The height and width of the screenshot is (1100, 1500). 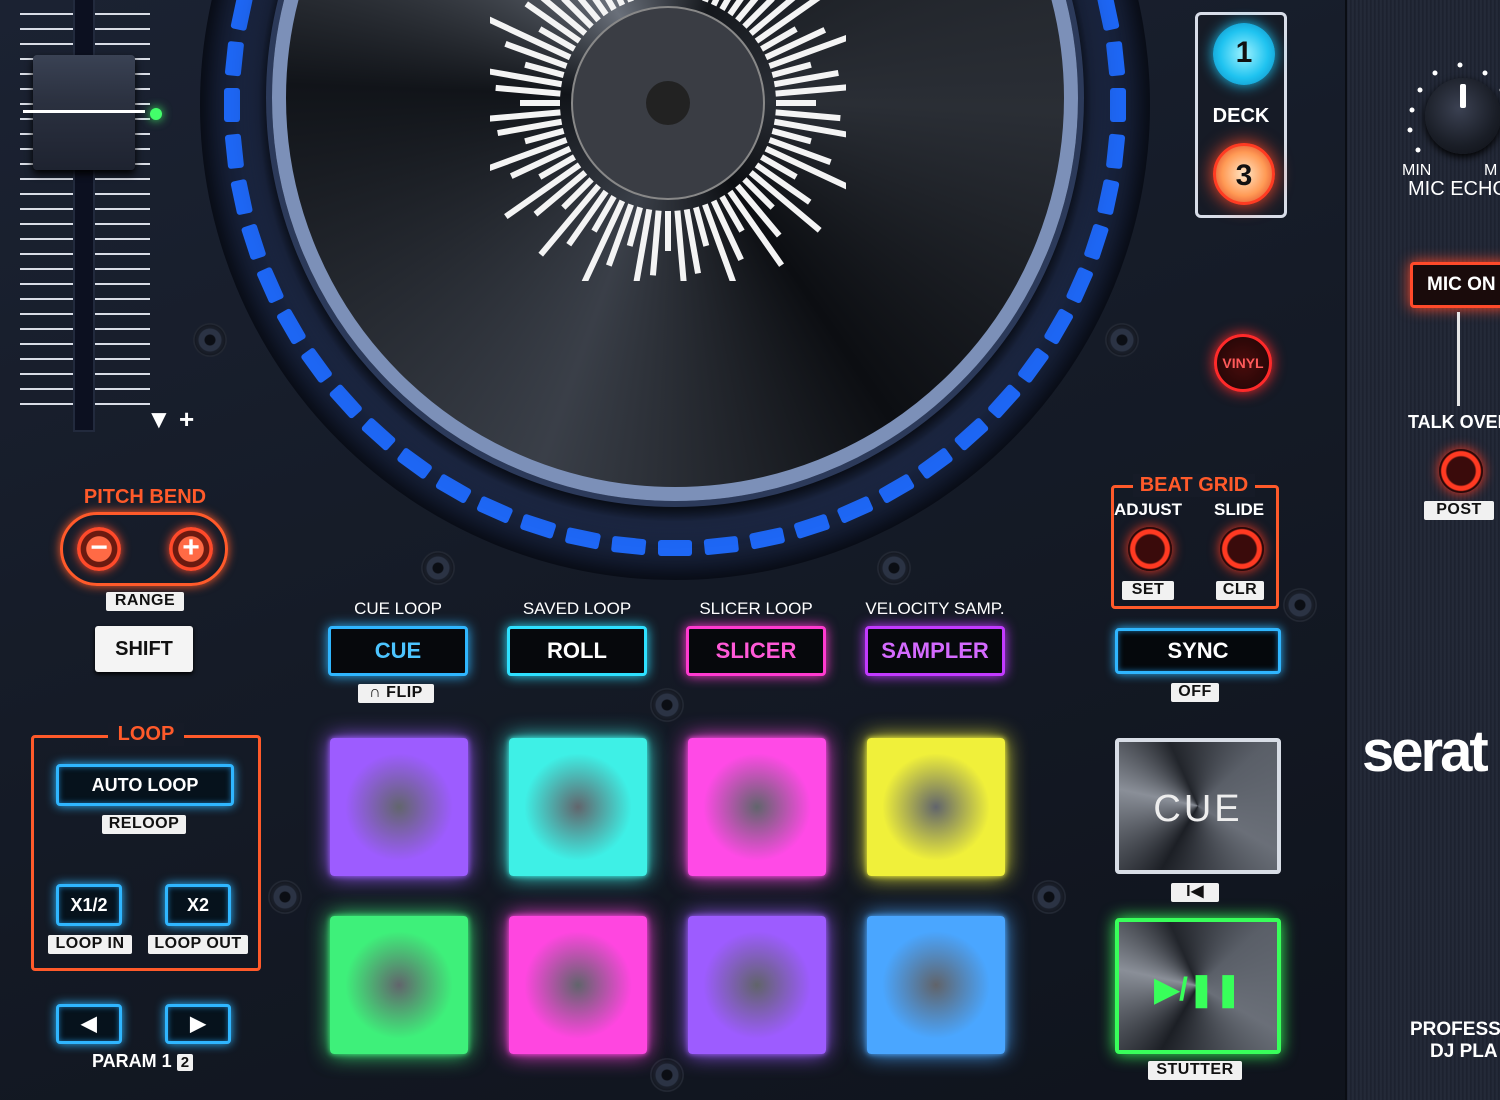 What do you see at coordinates (396, 693) in the screenshot?
I see `flip-tag: ∩ FLIP` at bounding box center [396, 693].